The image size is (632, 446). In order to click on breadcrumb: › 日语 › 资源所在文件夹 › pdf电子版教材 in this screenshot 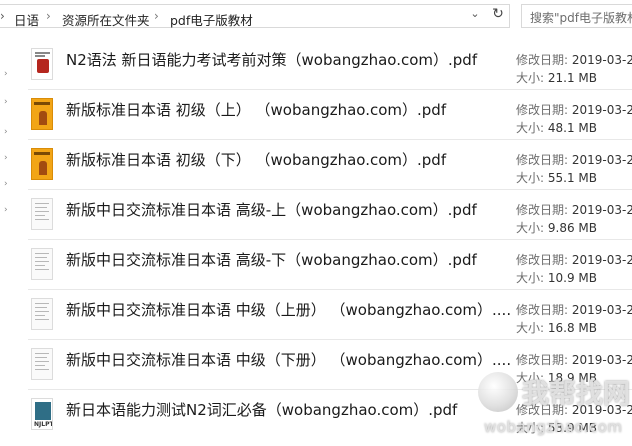, I will do `click(255, 16)`.